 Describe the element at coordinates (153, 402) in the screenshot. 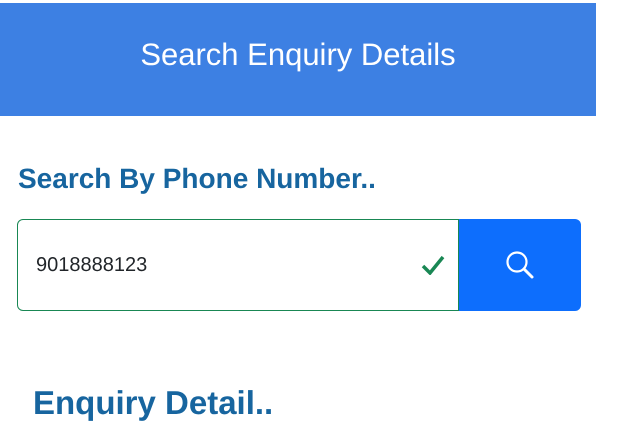

I see `section-title: Enquiry Detail..` at that location.